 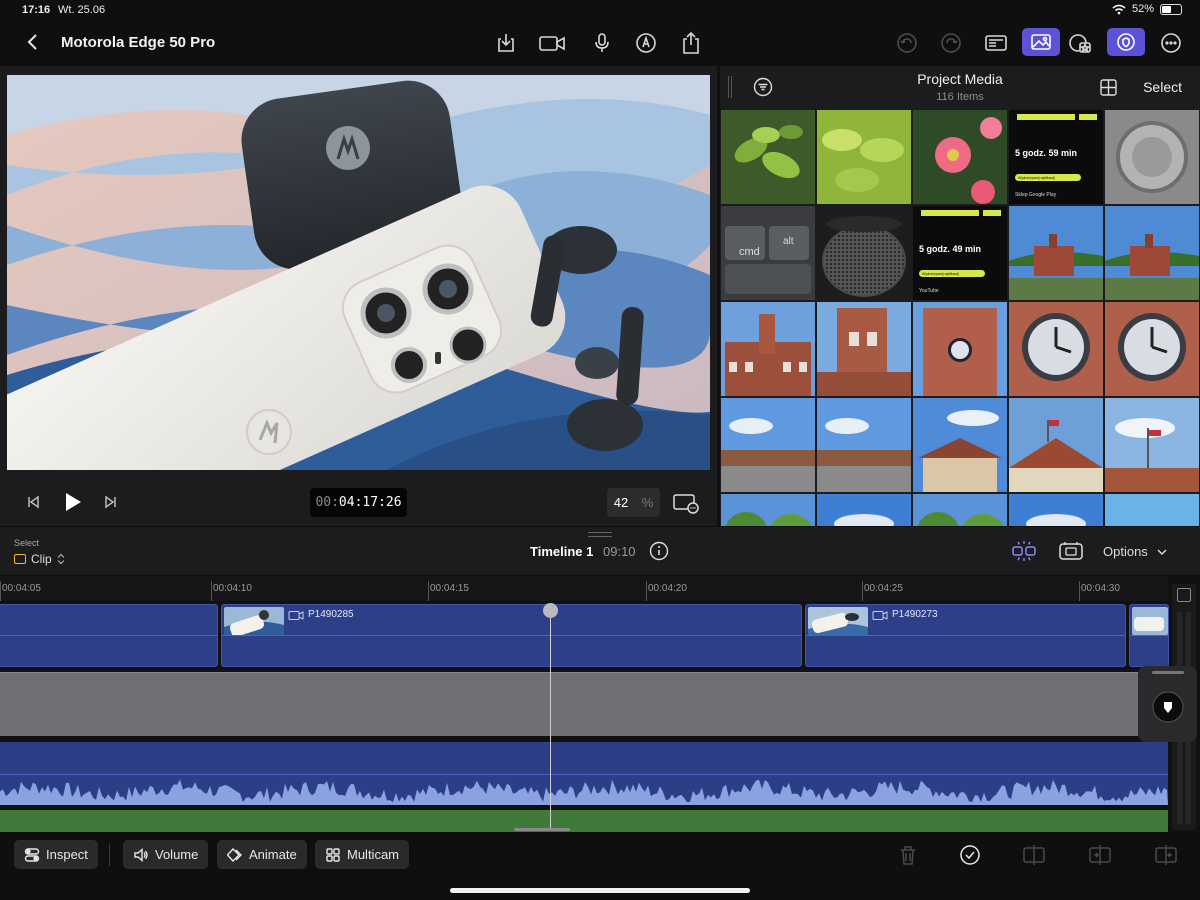 I want to click on key-label: alt, so click(x=788, y=241).